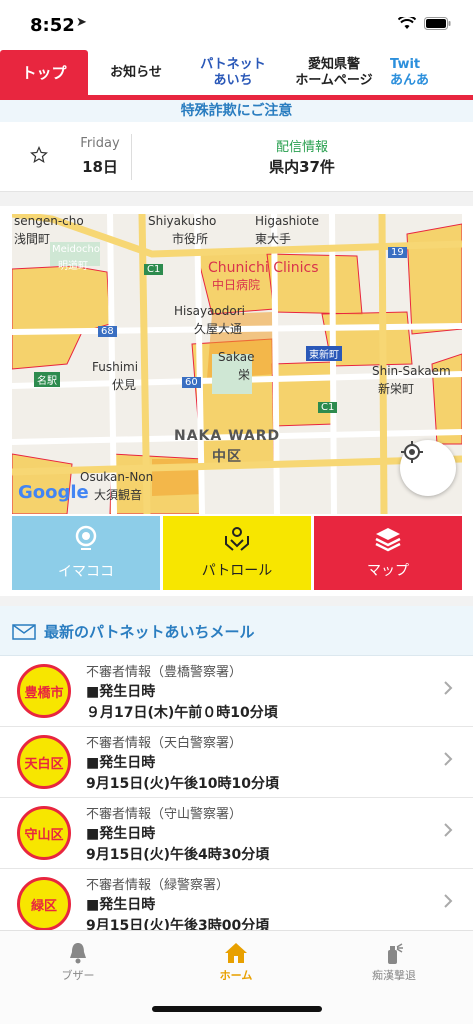  I want to click on tab-buzzer: ブザー, so click(78, 961).